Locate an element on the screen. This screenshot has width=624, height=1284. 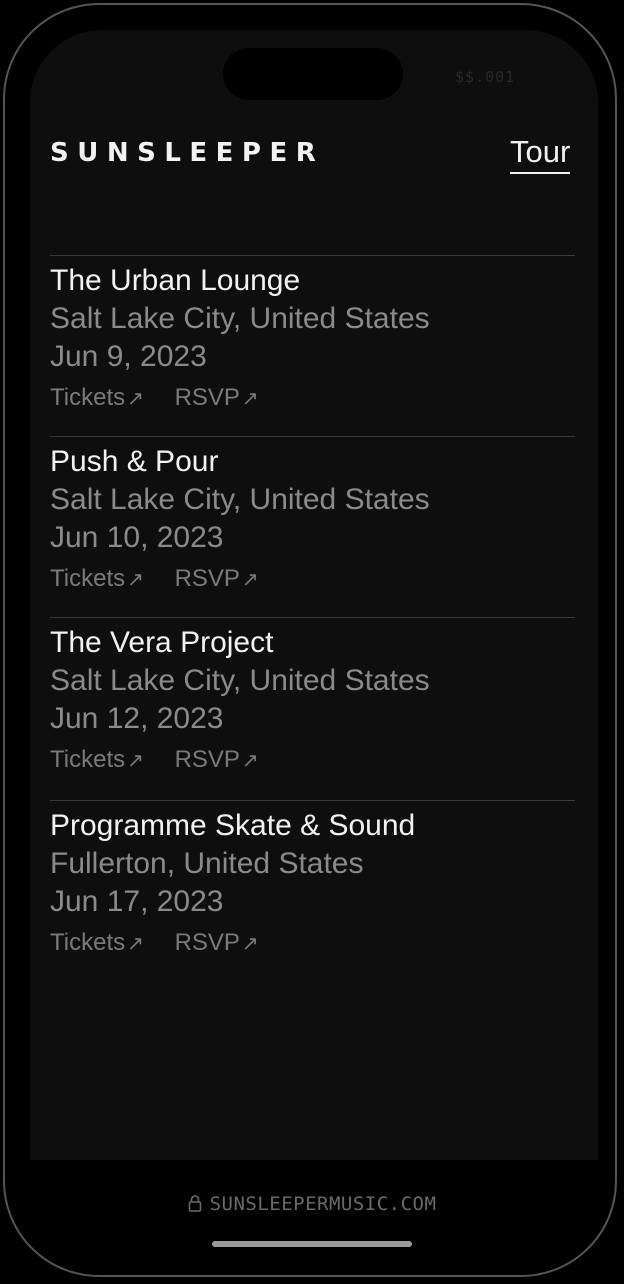
url-text: SUNSLEEPERMUSIC.COM is located at coordinates (323, 1204).